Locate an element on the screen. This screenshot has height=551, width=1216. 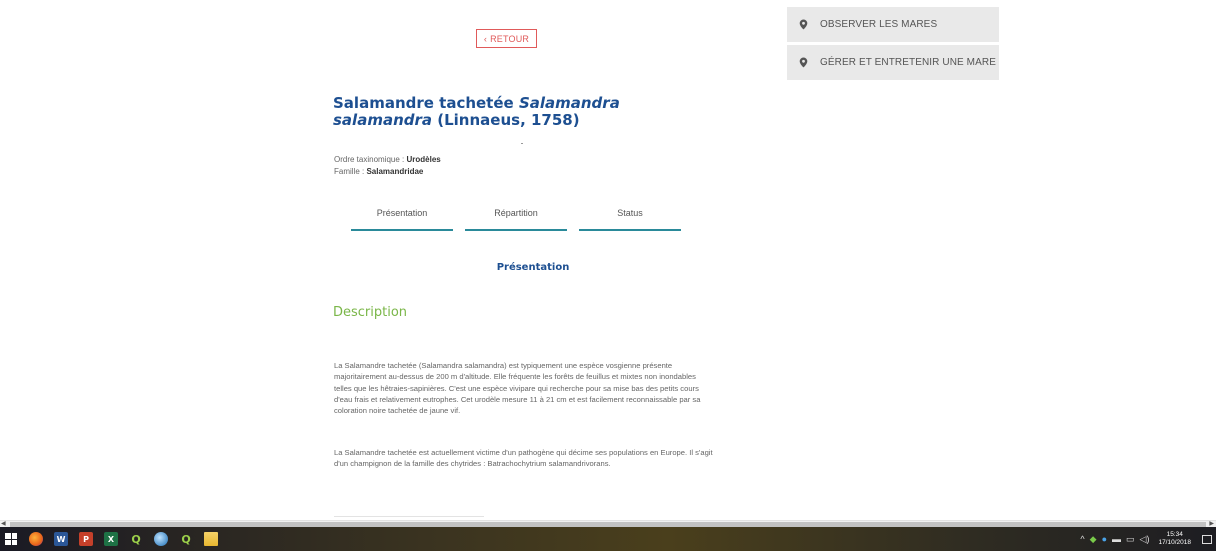
family-label: Famille : is located at coordinates (349, 171).